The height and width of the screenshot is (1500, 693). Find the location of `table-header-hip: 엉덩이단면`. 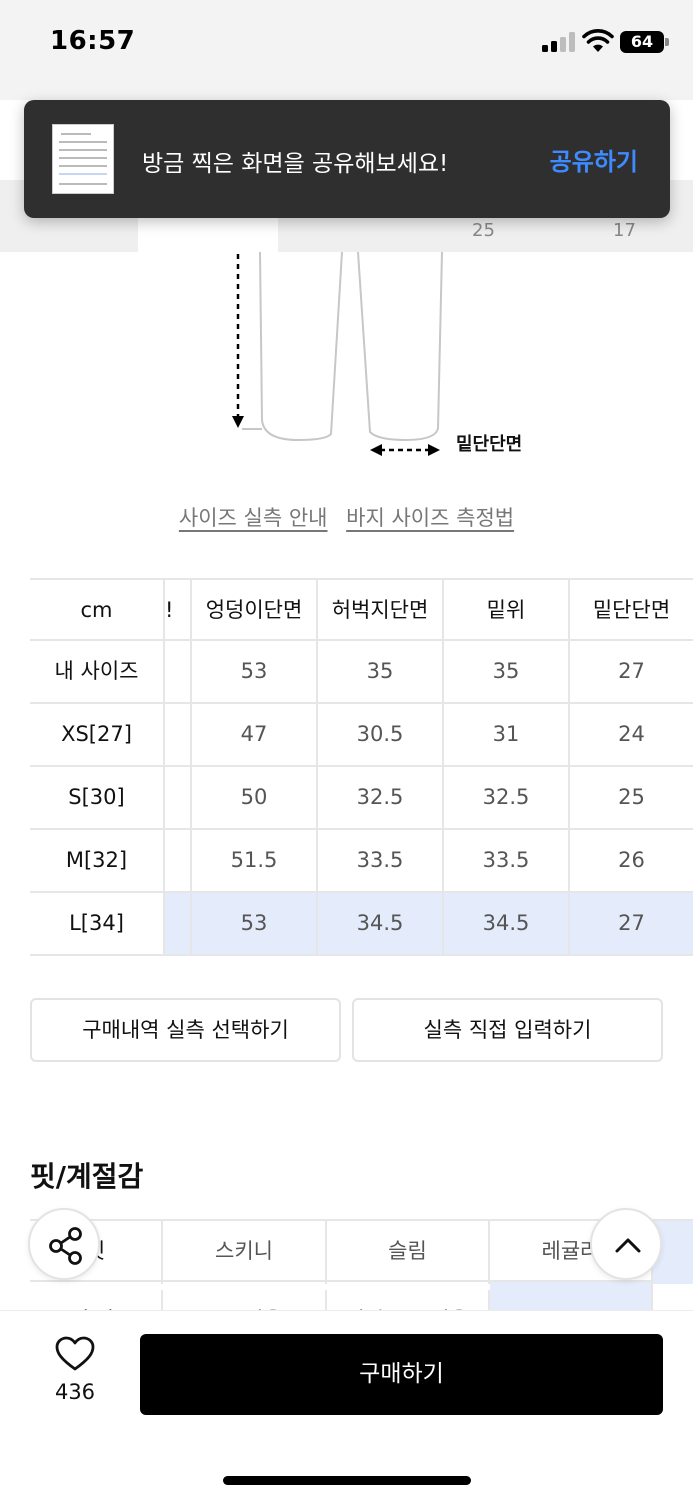

table-header-hip: 엉덩이단면 is located at coordinates (255, 610).